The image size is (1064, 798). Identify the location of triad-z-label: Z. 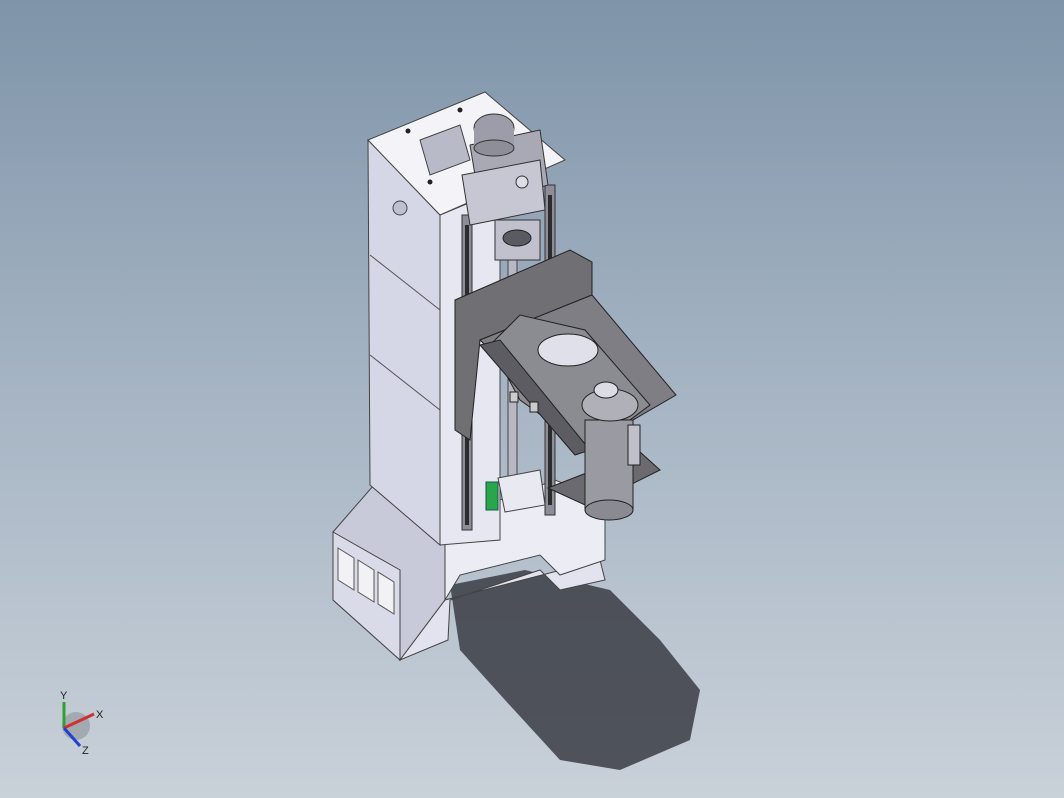
(85, 751).